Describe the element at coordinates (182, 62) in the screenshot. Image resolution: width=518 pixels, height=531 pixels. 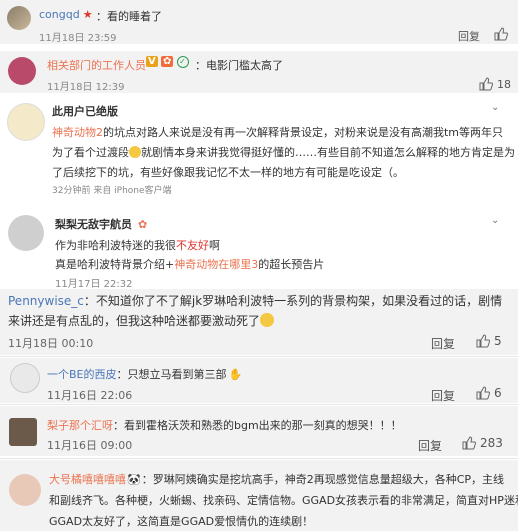
I see `vip-badge-icon: ✓` at that location.